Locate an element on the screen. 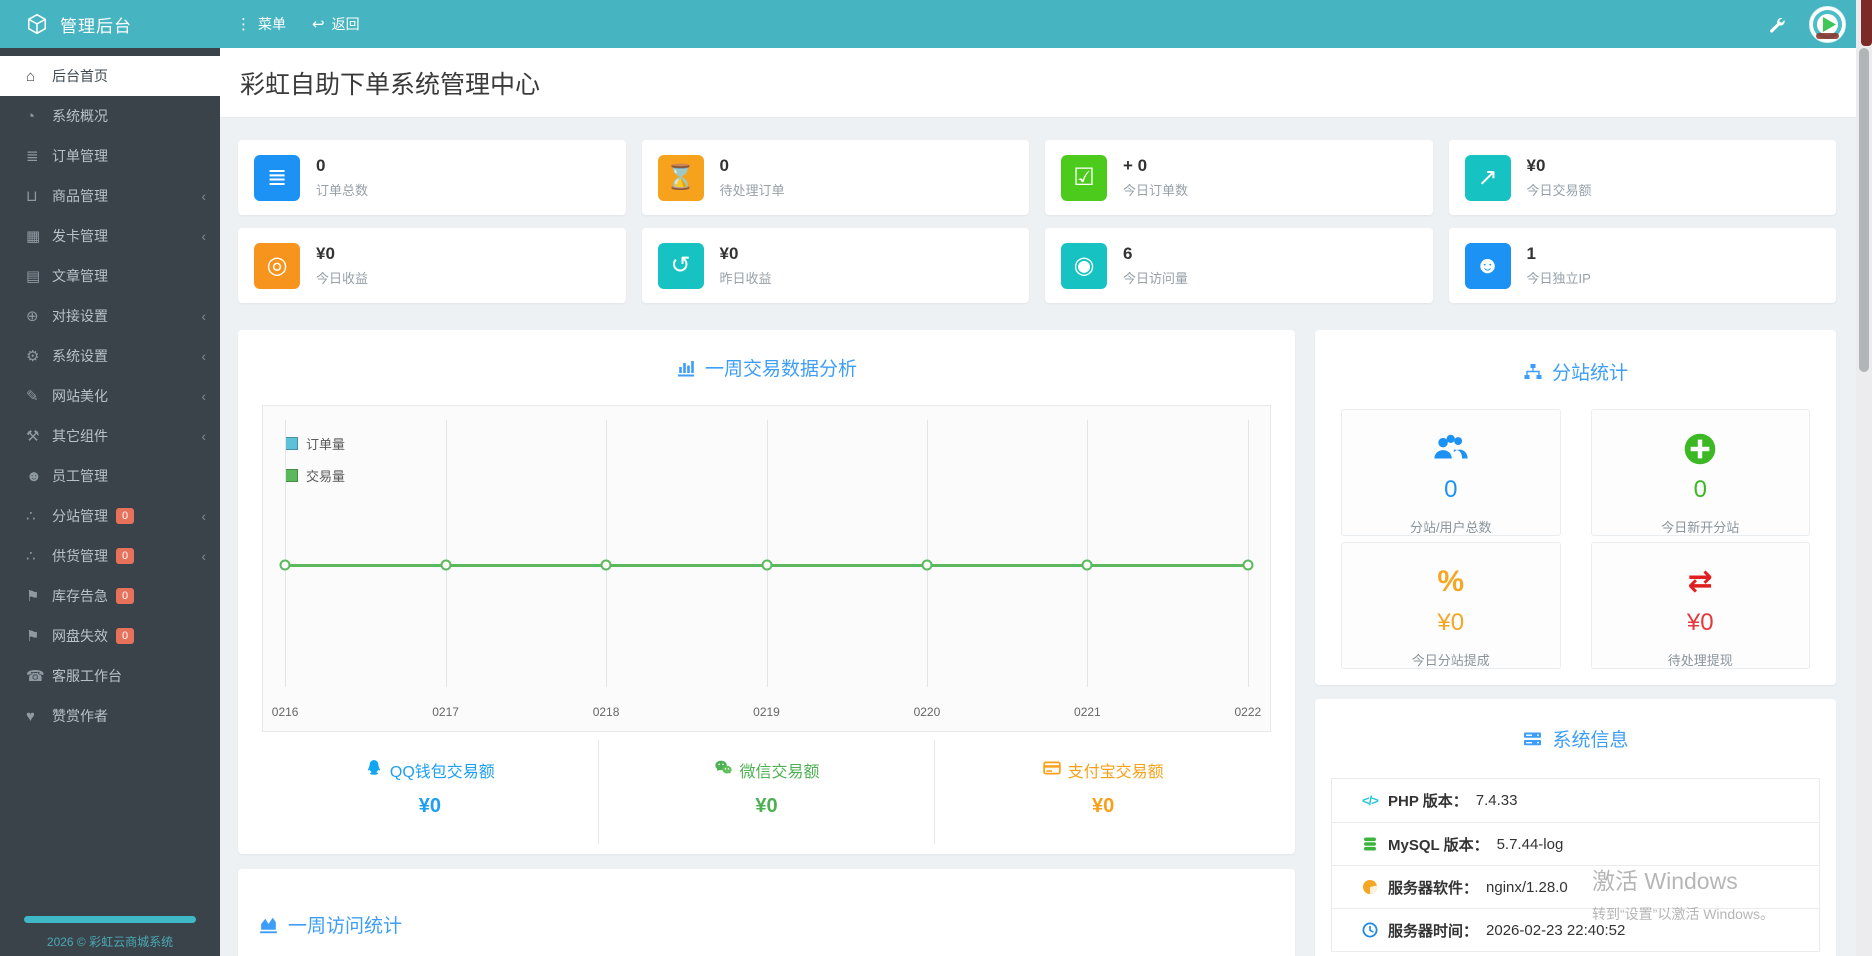  sidebar-item-16: ☎ 客服工作台 is located at coordinates (110, 676).